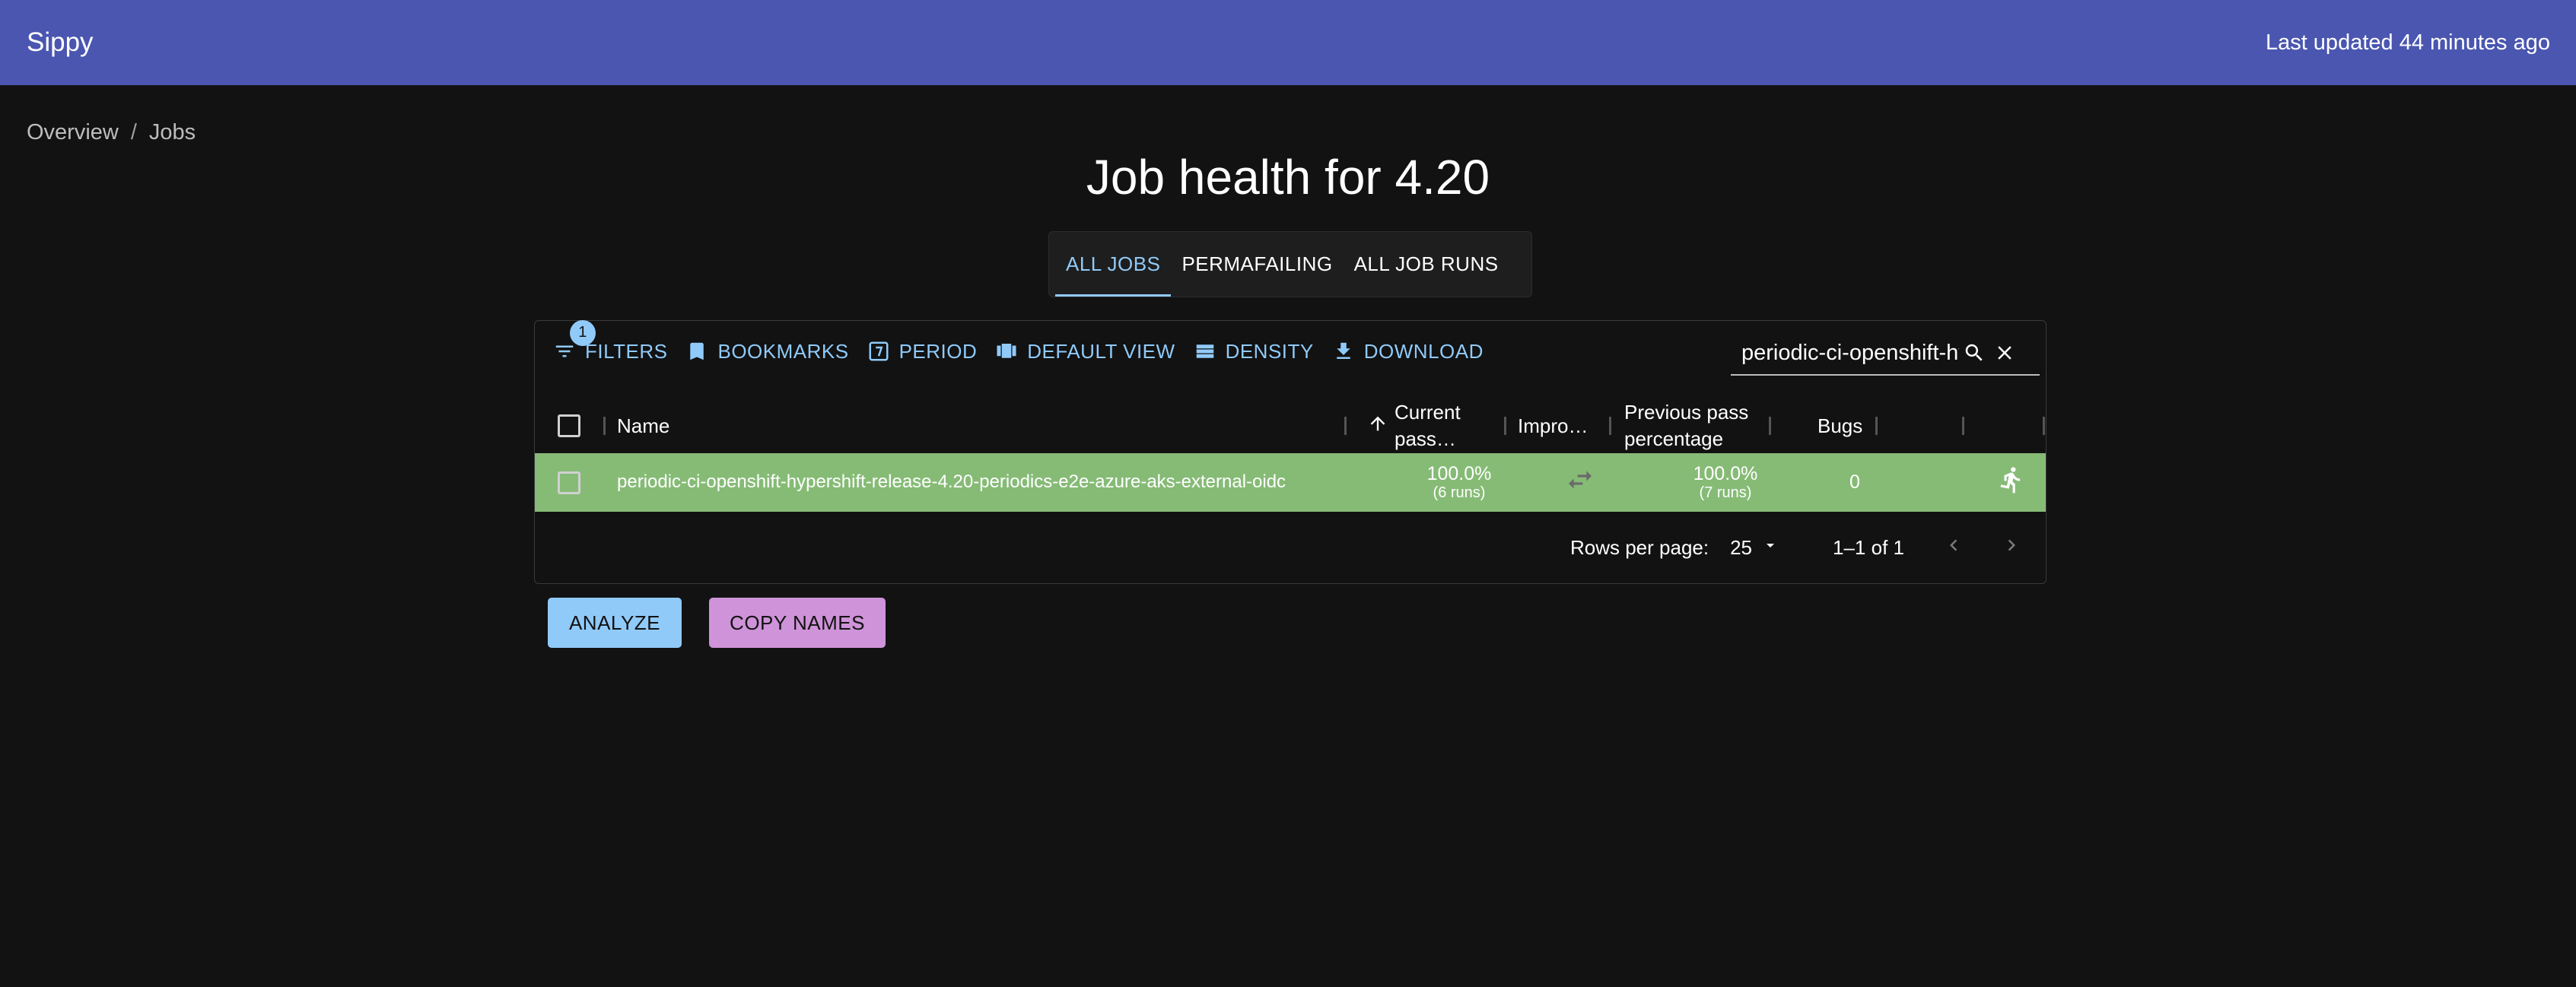  I want to click on previous-page-icon, so click(1953, 548).